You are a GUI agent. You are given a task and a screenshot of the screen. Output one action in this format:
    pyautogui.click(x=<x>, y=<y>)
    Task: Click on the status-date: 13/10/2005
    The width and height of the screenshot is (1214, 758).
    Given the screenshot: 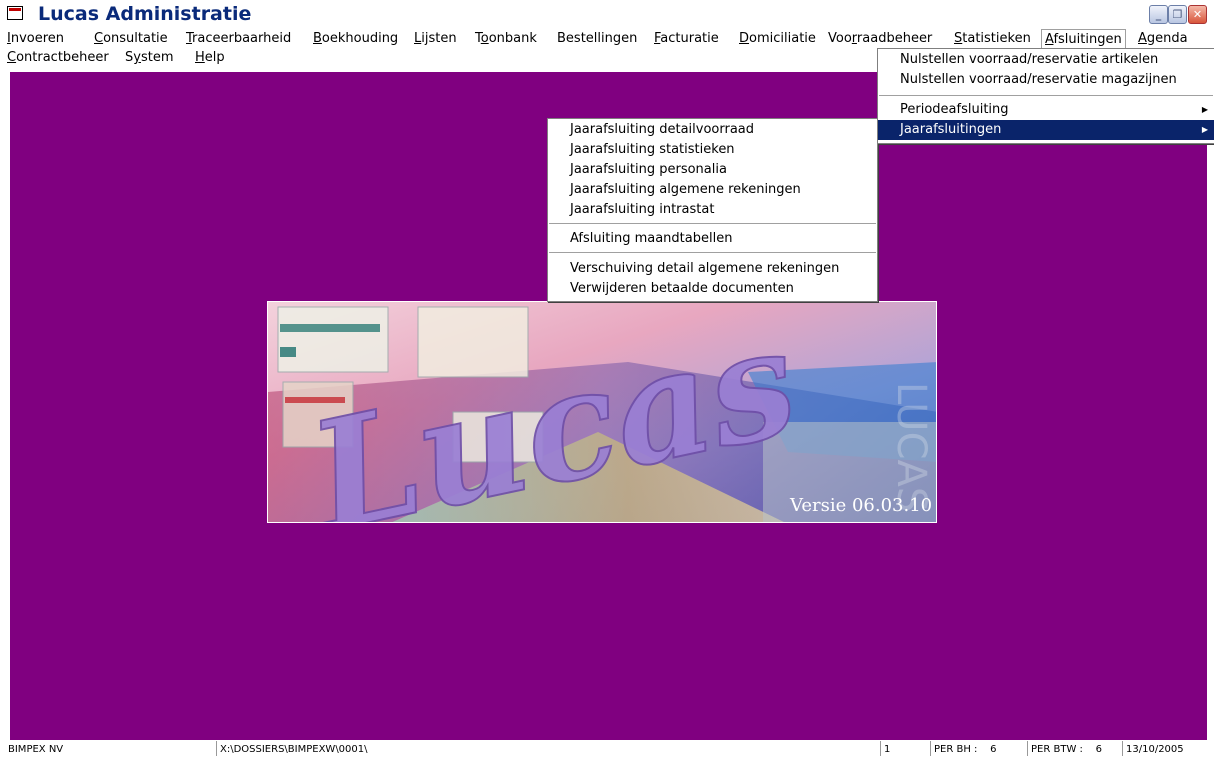 What is the action you would take?
    pyautogui.click(x=1153, y=748)
    